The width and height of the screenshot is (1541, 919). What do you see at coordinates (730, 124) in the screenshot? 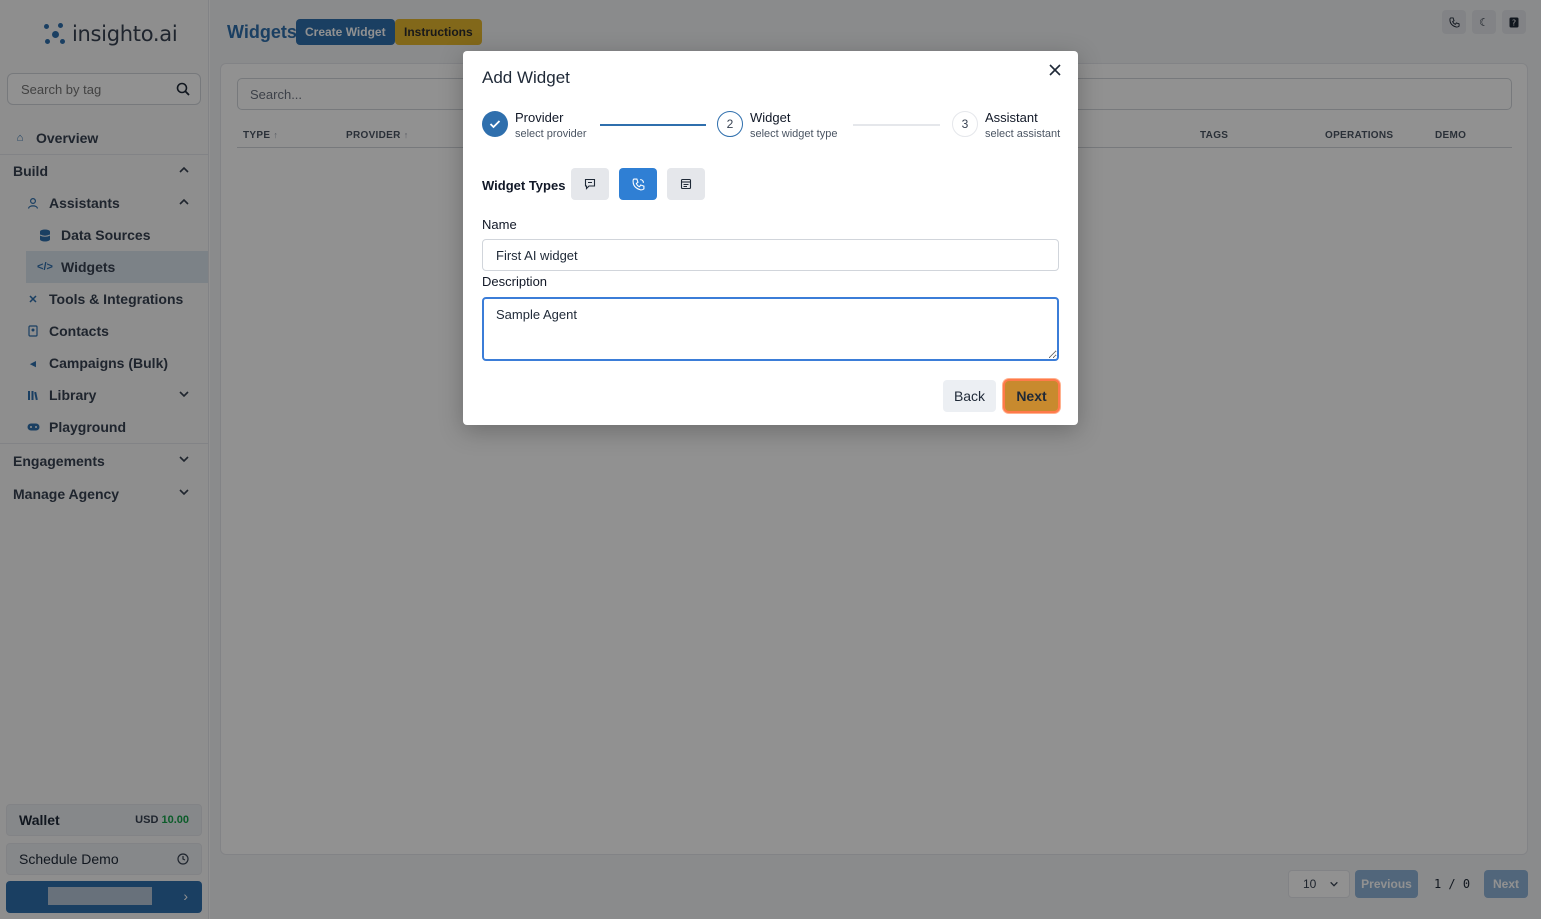
I see `step-number: 2` at bounding box center [730, 124].